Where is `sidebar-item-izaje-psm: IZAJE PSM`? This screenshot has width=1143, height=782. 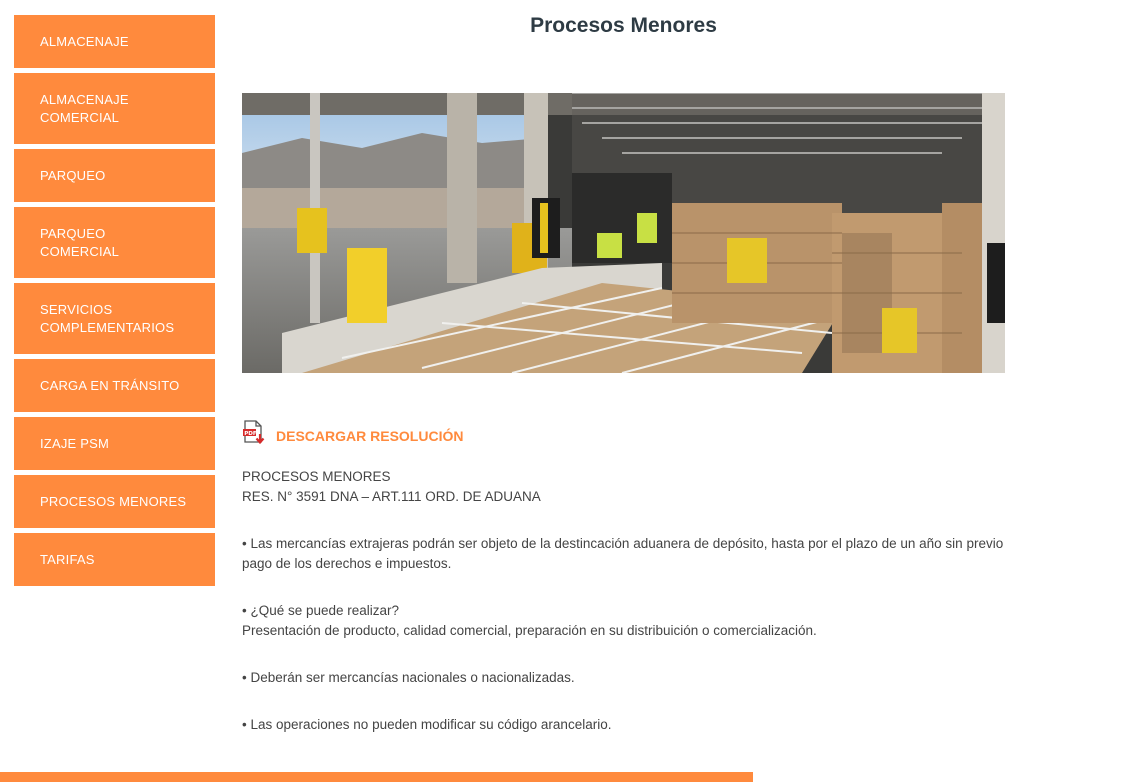 sidebar-item-izaje-psm: IZAJE PSM is located at coordinates (114, 443).